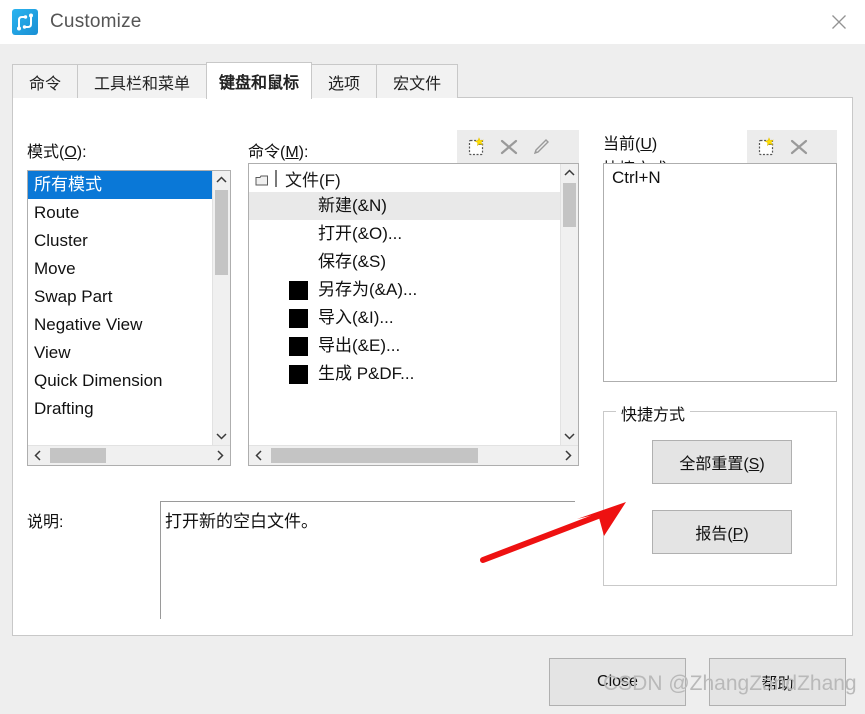 The width and height of the screenshot is (865, 714). Describe the element at coordinates (259, 83) in the screenshot. I see `tab-label: 键盘和鼠标` at that location.